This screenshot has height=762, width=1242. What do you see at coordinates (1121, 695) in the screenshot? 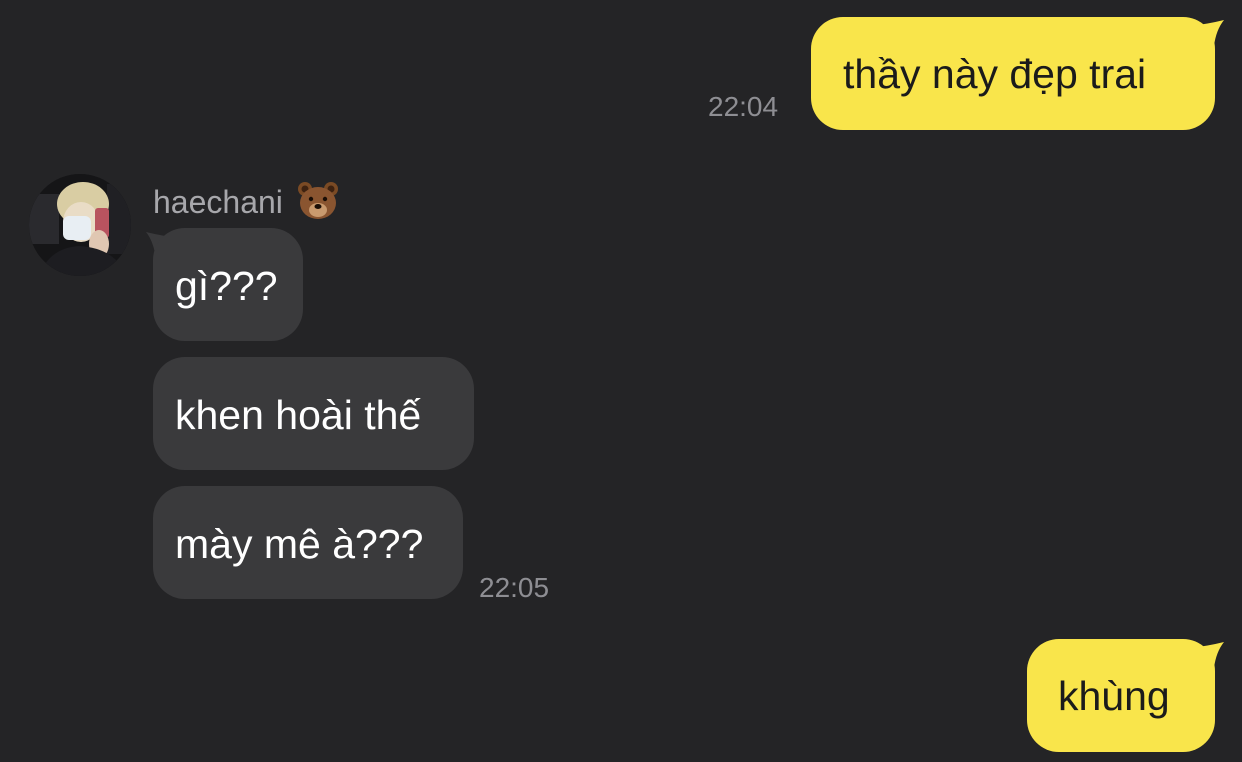
I see `outgoing-message: khùng` at bounding box center [1121, 695].